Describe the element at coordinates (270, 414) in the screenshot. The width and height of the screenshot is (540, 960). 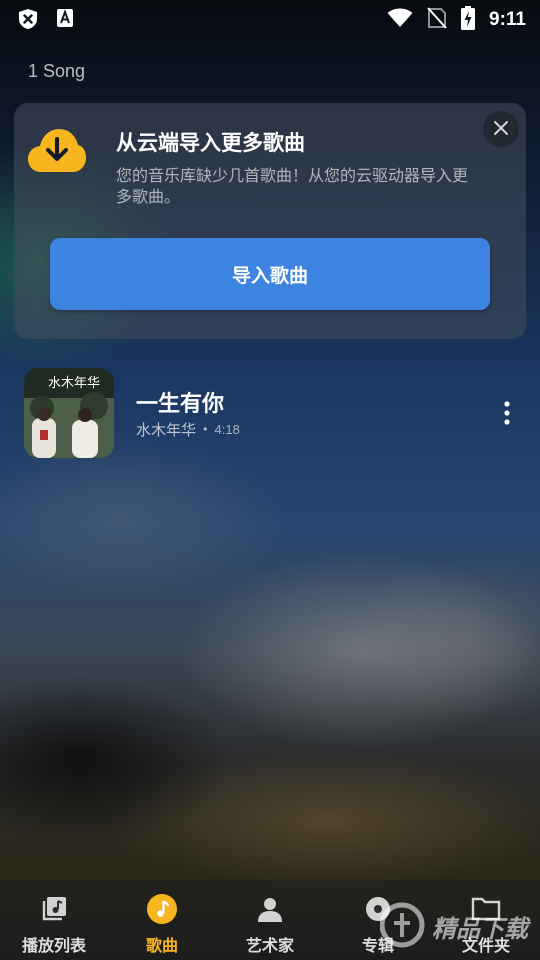
I see `song-list-item: 水木年华 一生有你 水木年华 • 4:18` at that location.